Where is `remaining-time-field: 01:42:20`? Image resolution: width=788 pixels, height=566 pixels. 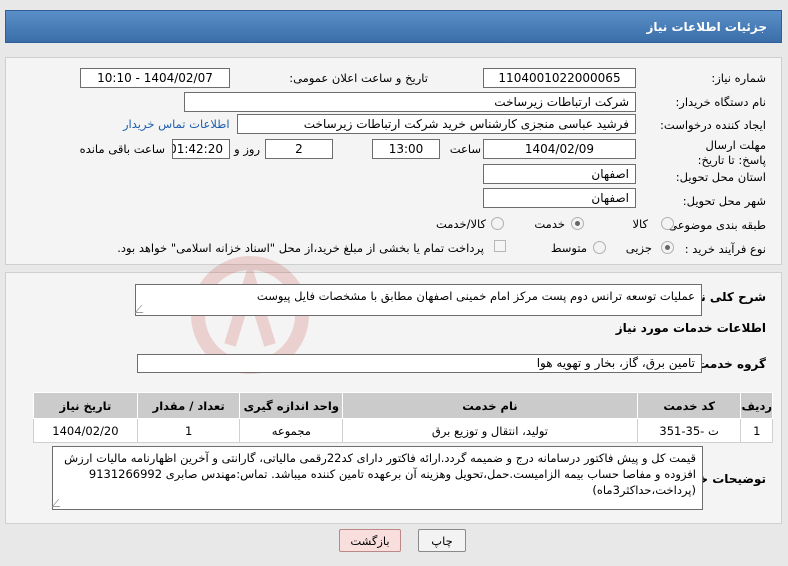
remaining-time-field: 01:42:20 is located at coordinates (201, 149).